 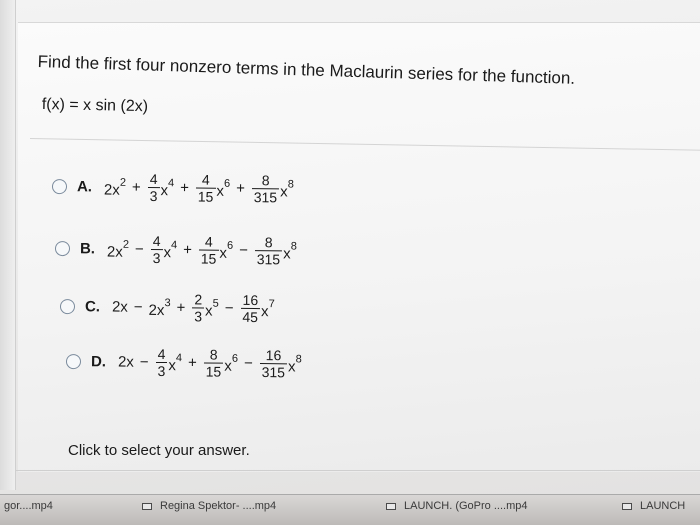 What do you see at coordinates (271, 303) in the screenshot?
I see `term-exponent: 7` at bounding box center [271, 303].